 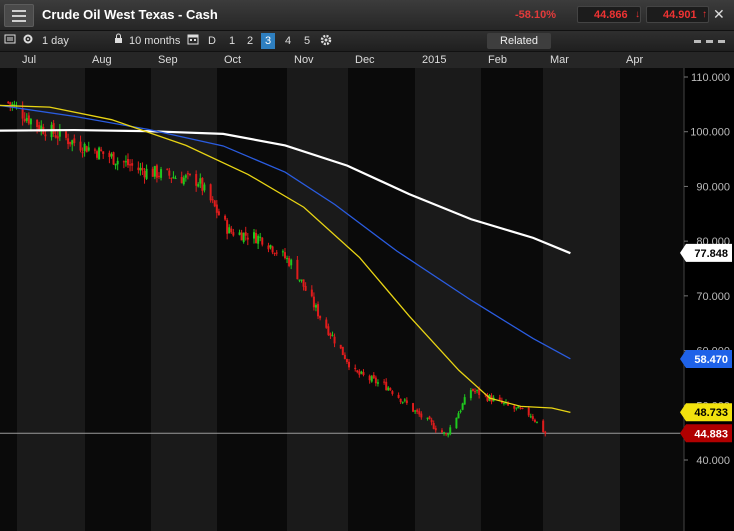 I want to click on lock-icon, so click(x=118, y=41).